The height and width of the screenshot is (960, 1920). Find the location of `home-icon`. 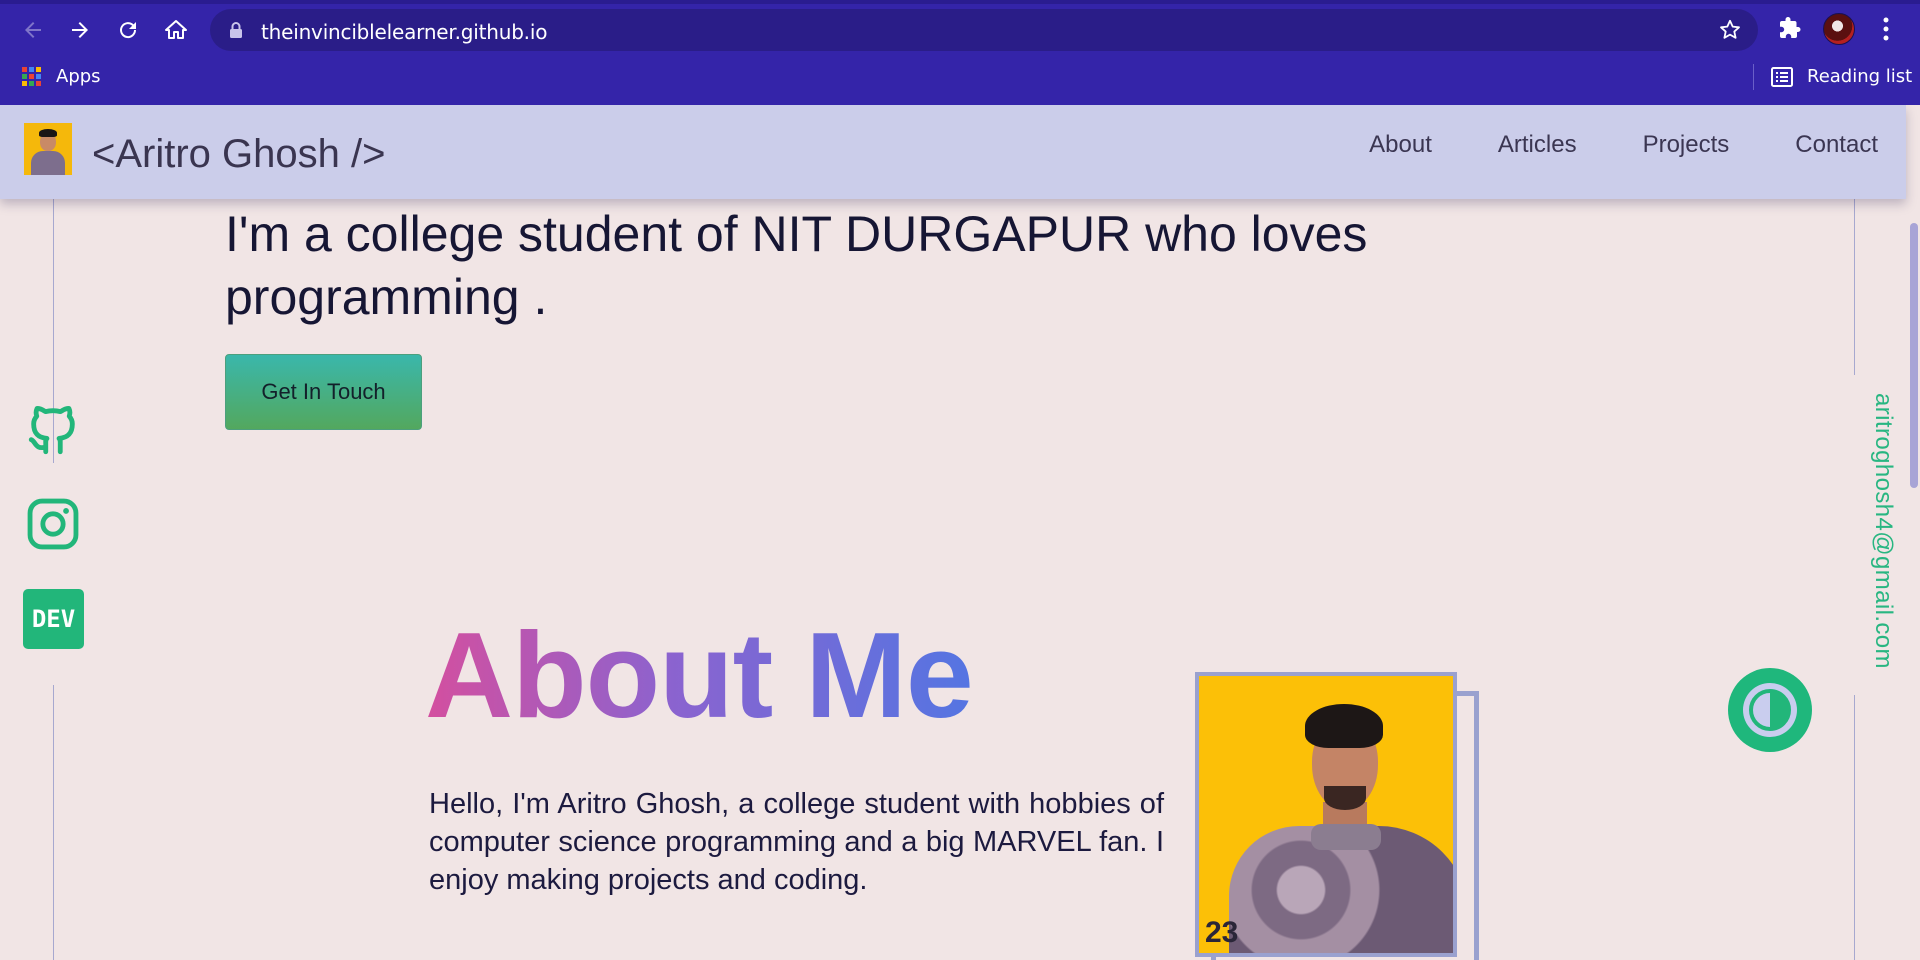

home-icon is located at coordinates (176, 29).